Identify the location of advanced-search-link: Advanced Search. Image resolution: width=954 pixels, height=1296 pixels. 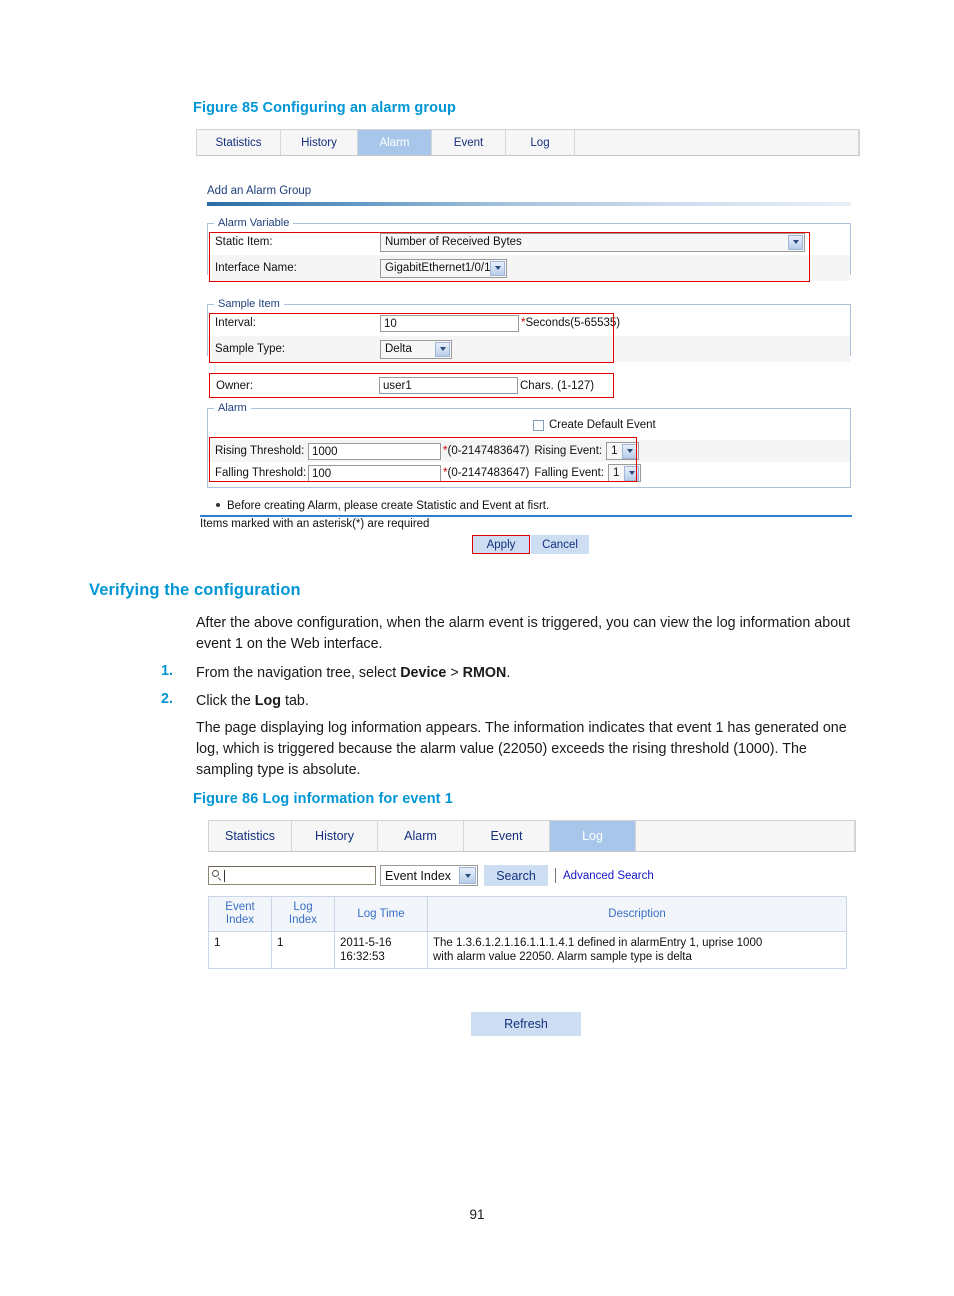
(608, 876).